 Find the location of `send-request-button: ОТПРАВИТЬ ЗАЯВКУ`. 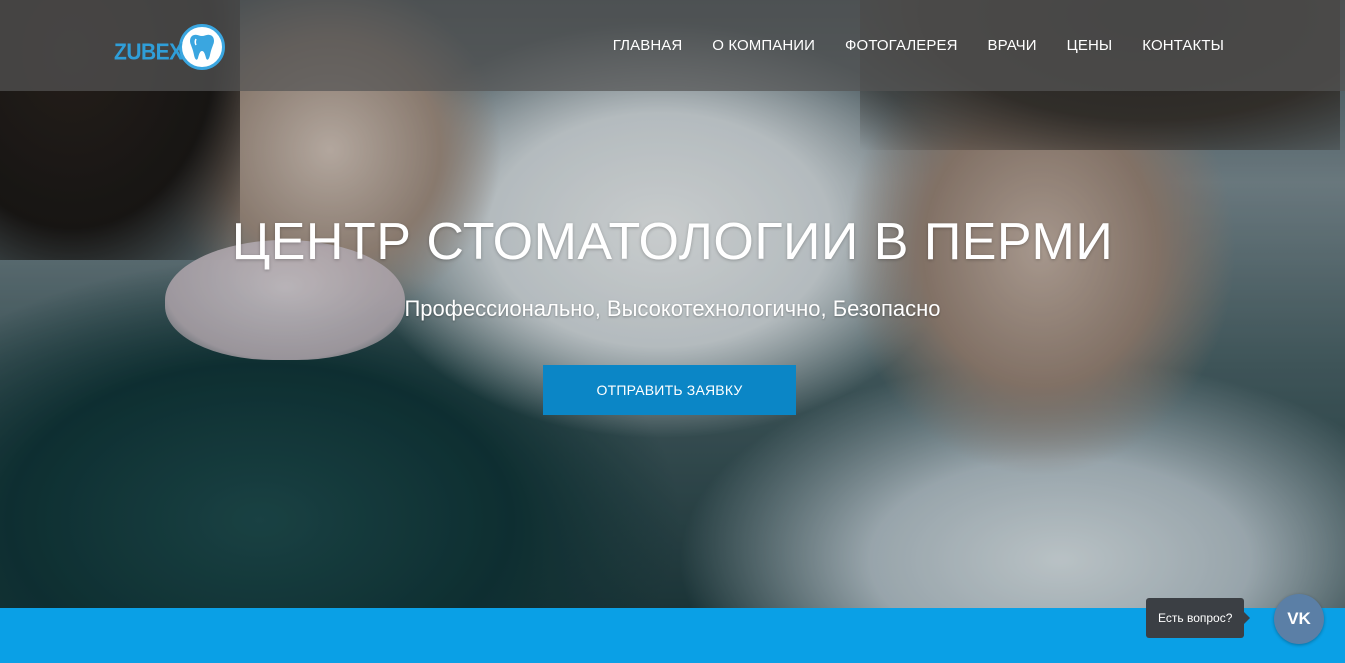

send-request-button: ОТПРАВИТЬ ЗАЯВКУ is located at coordinates (669, 390).